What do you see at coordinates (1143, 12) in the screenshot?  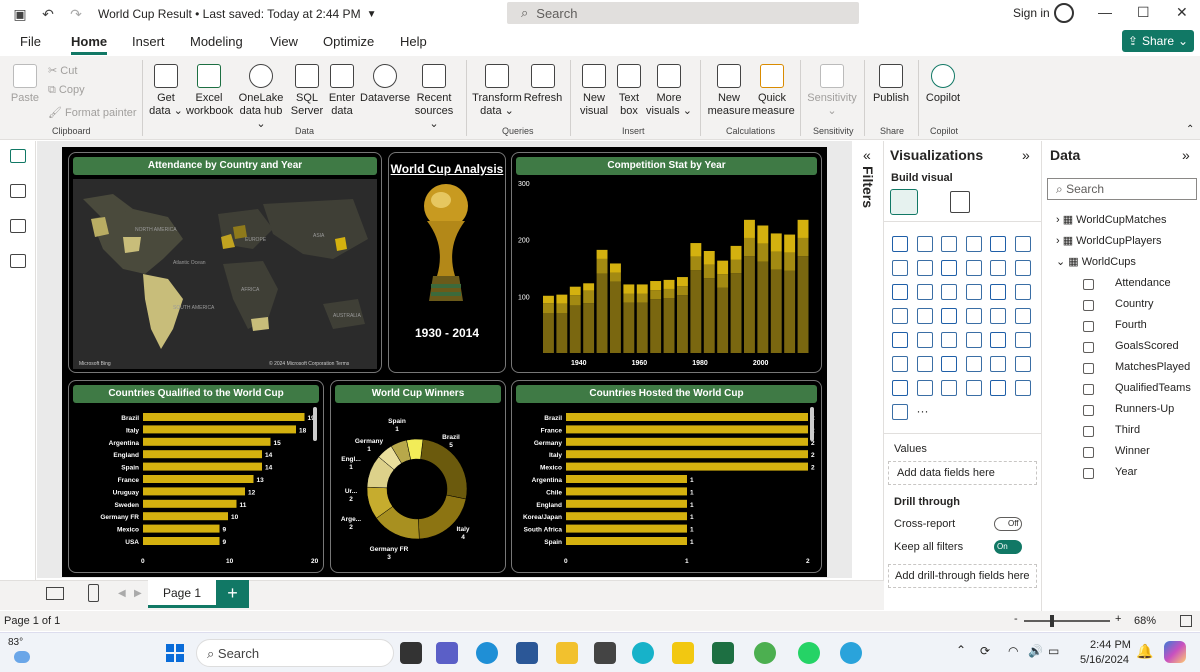 I see `maximize-icon: ☐` at bounding box center [1143, 12].